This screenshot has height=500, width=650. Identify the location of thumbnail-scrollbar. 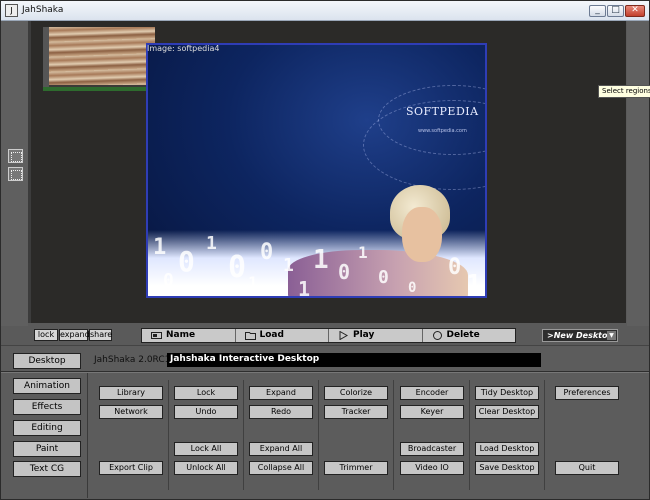
(46, 59).